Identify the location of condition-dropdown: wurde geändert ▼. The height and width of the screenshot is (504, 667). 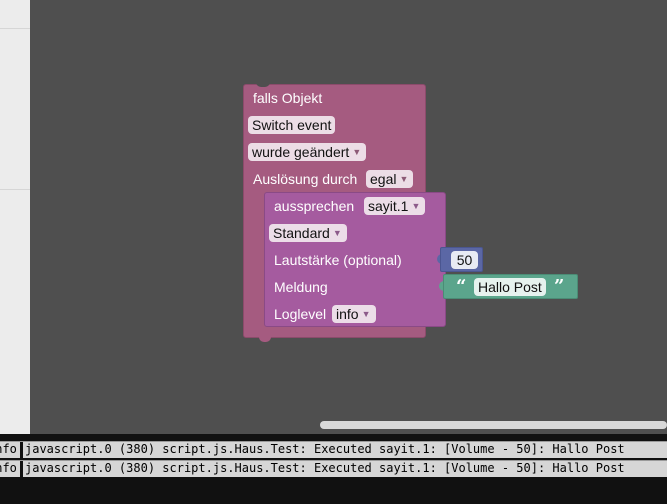
(307, 152).